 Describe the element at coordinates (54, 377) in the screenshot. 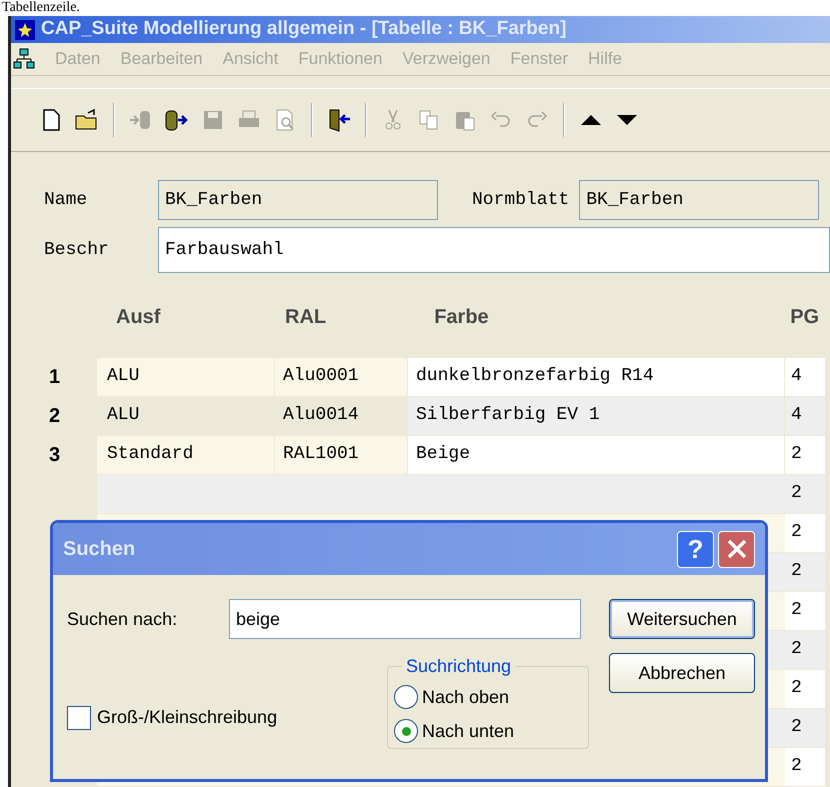

I see `row-number: 1` at that location.